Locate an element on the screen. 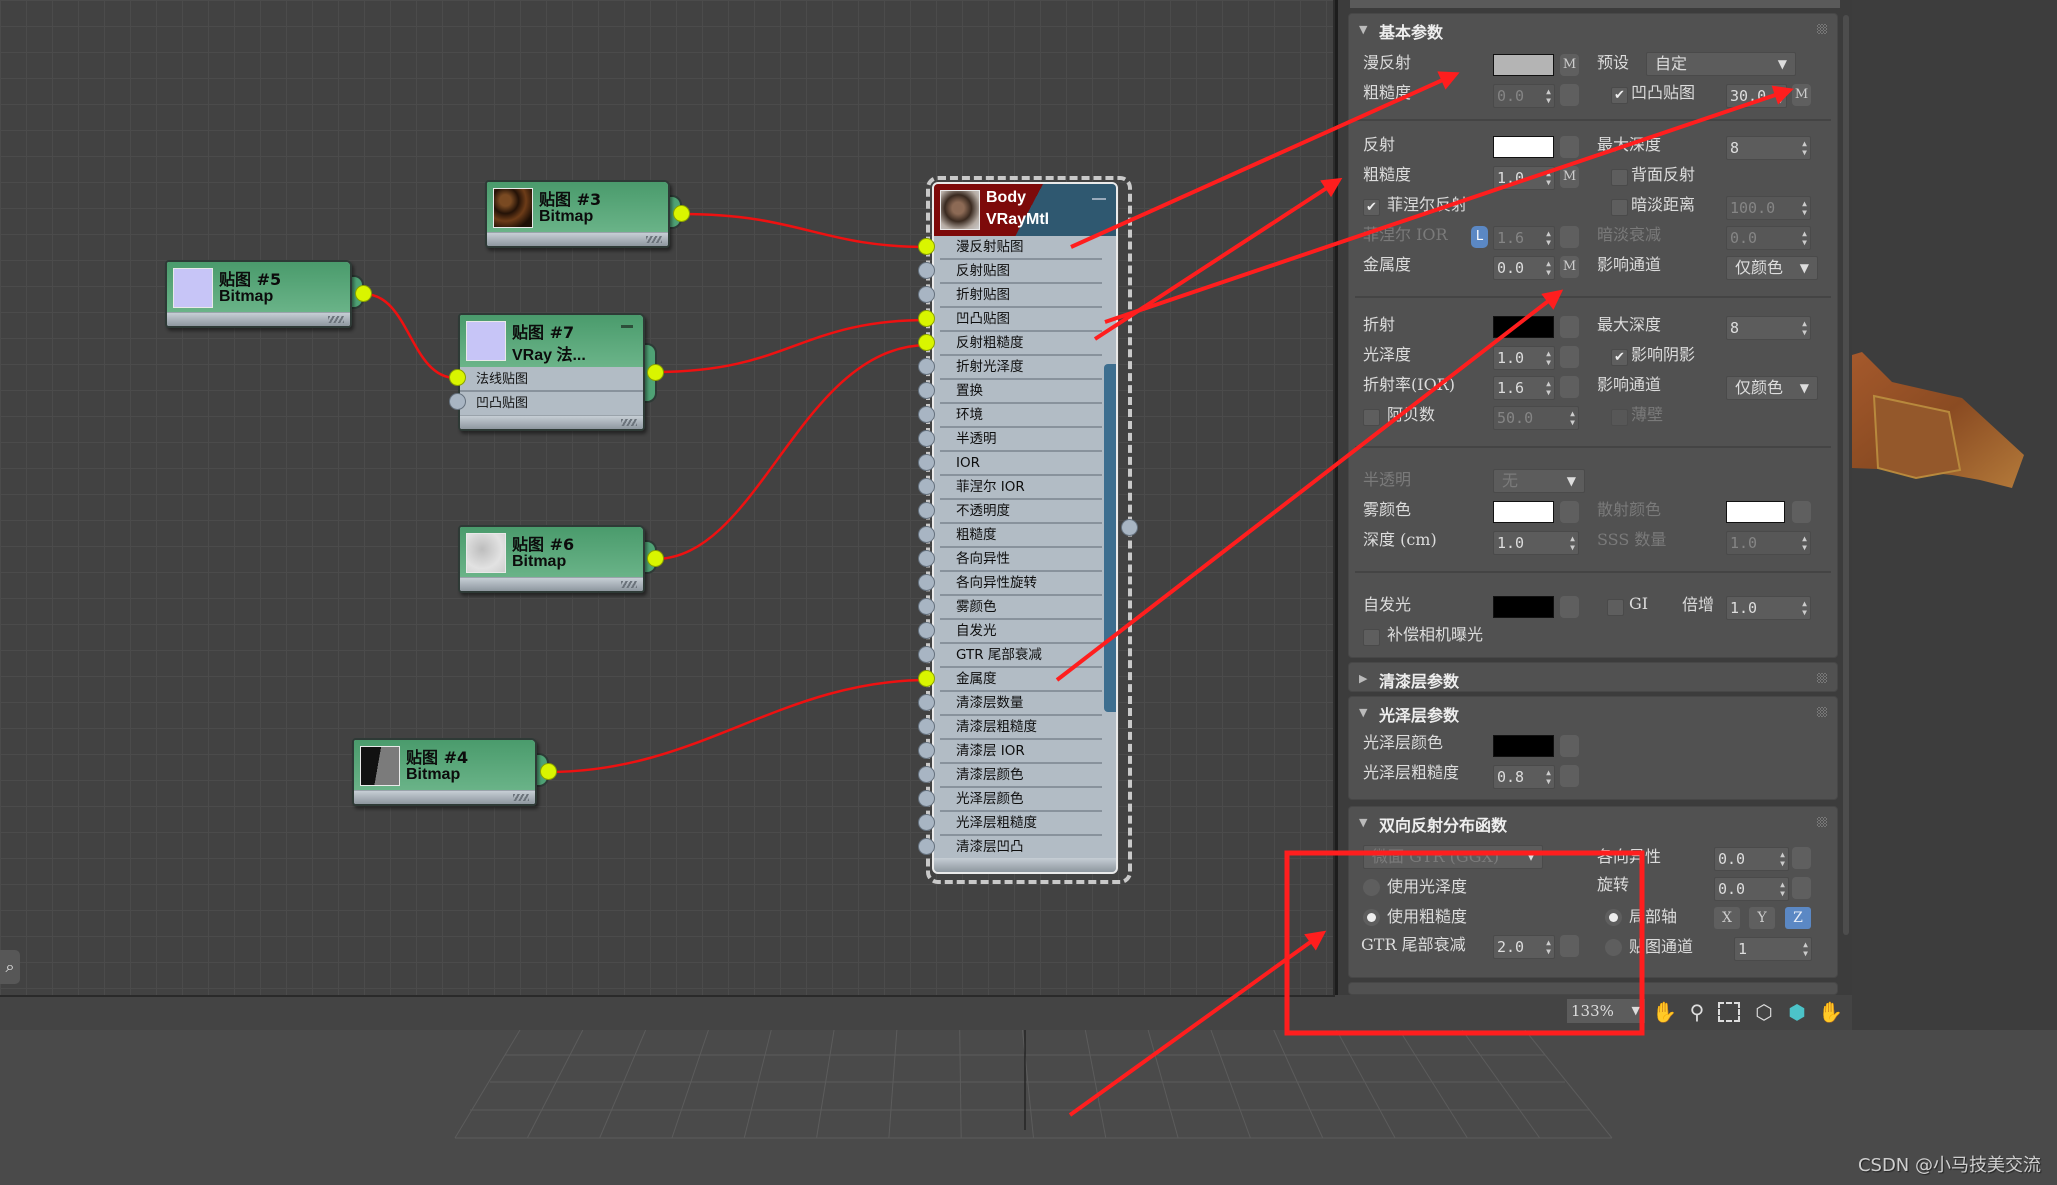  axis-z-button: Z is located at coordinates (1798, 918).